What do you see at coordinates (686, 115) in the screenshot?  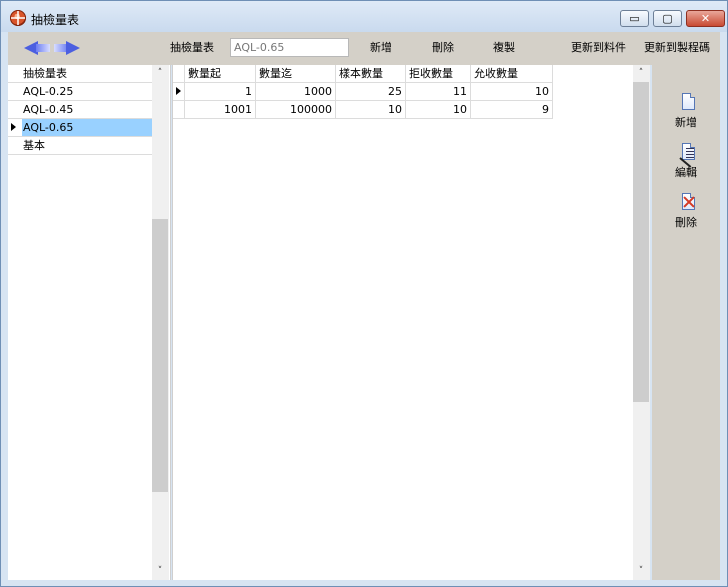 I see `side-new-button: 新增` at bounding box center [686, 115].